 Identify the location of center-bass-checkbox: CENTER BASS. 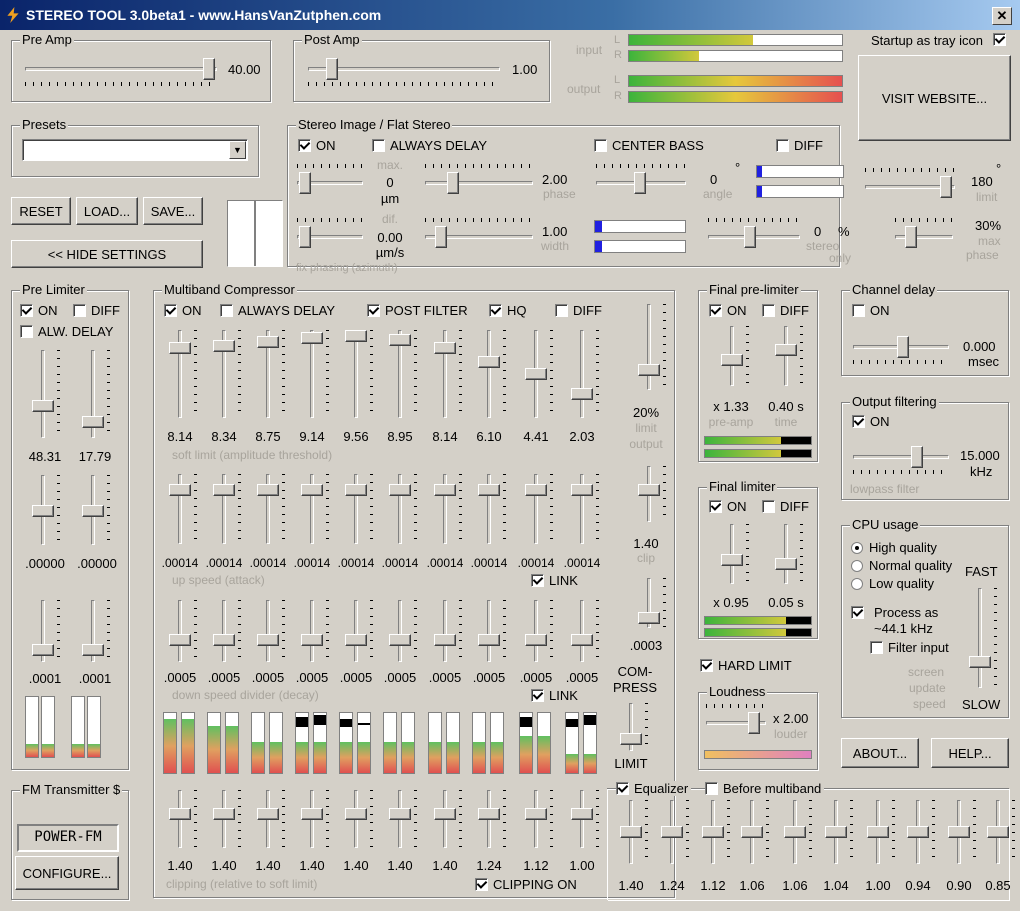
(649, 145).